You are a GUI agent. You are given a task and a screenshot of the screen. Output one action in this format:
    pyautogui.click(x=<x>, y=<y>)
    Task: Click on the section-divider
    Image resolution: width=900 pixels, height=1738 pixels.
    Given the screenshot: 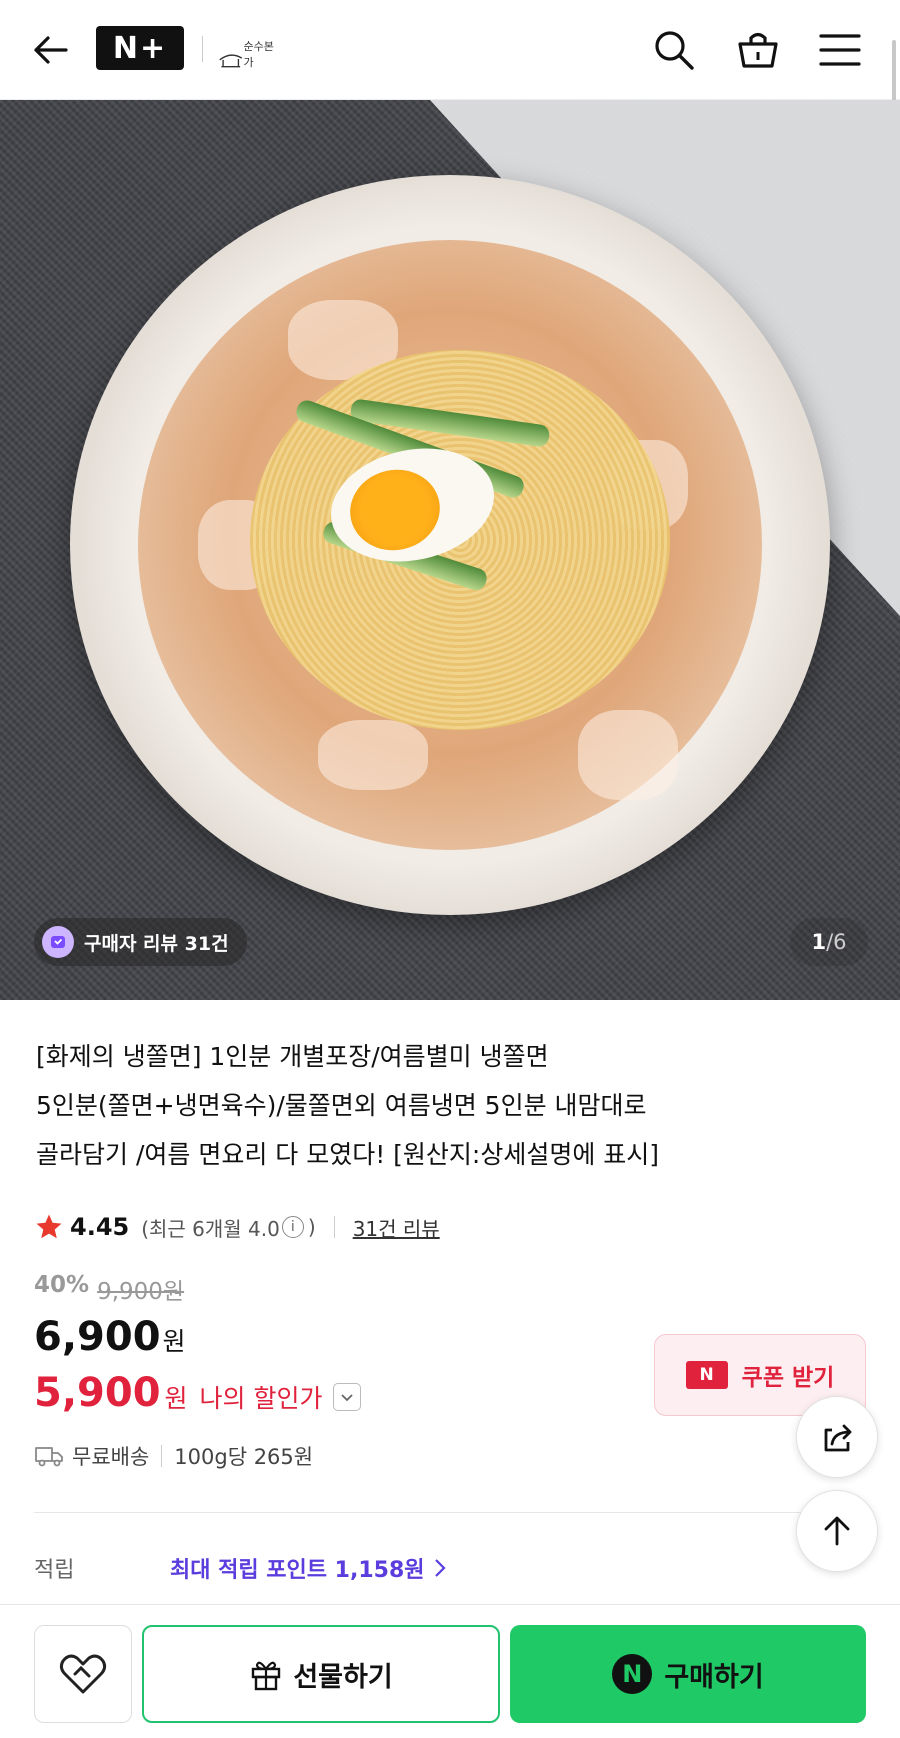 What is the action you would take?
    pyautogui.click(x=450, y=1512)
    